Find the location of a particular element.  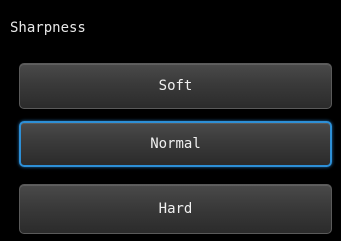

hard-option-label: Hard is located at coordinates (175, 209).